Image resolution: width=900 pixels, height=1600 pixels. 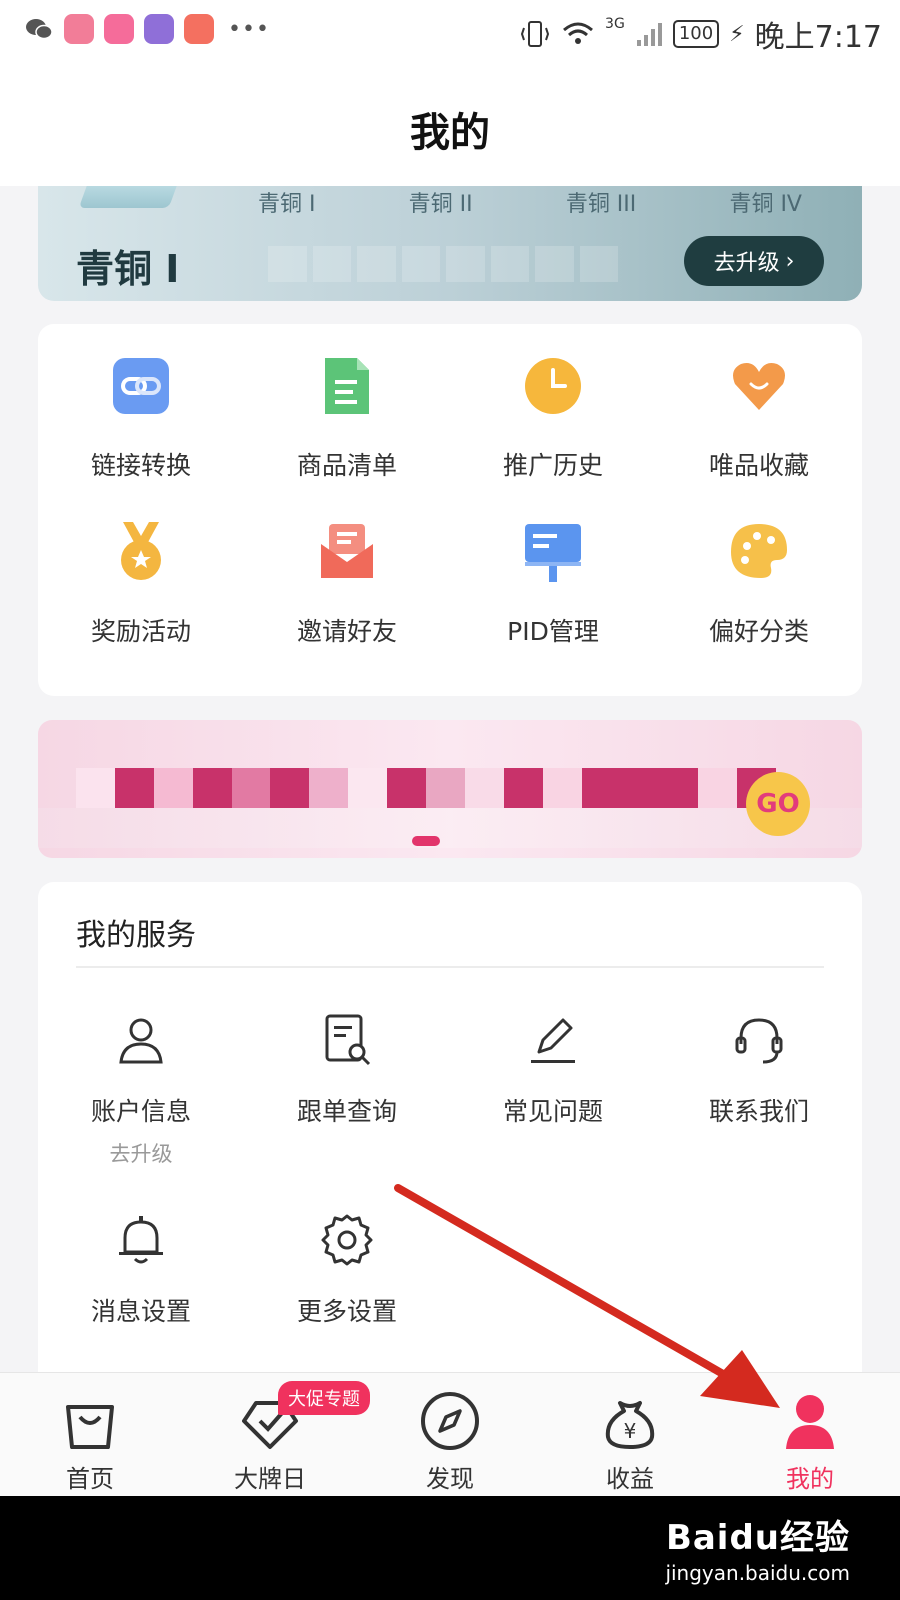 What do you see at coordinates (810, 1479) in the screenshot?
I see `tab-label: 我的` at bounding box center [810, 1479].